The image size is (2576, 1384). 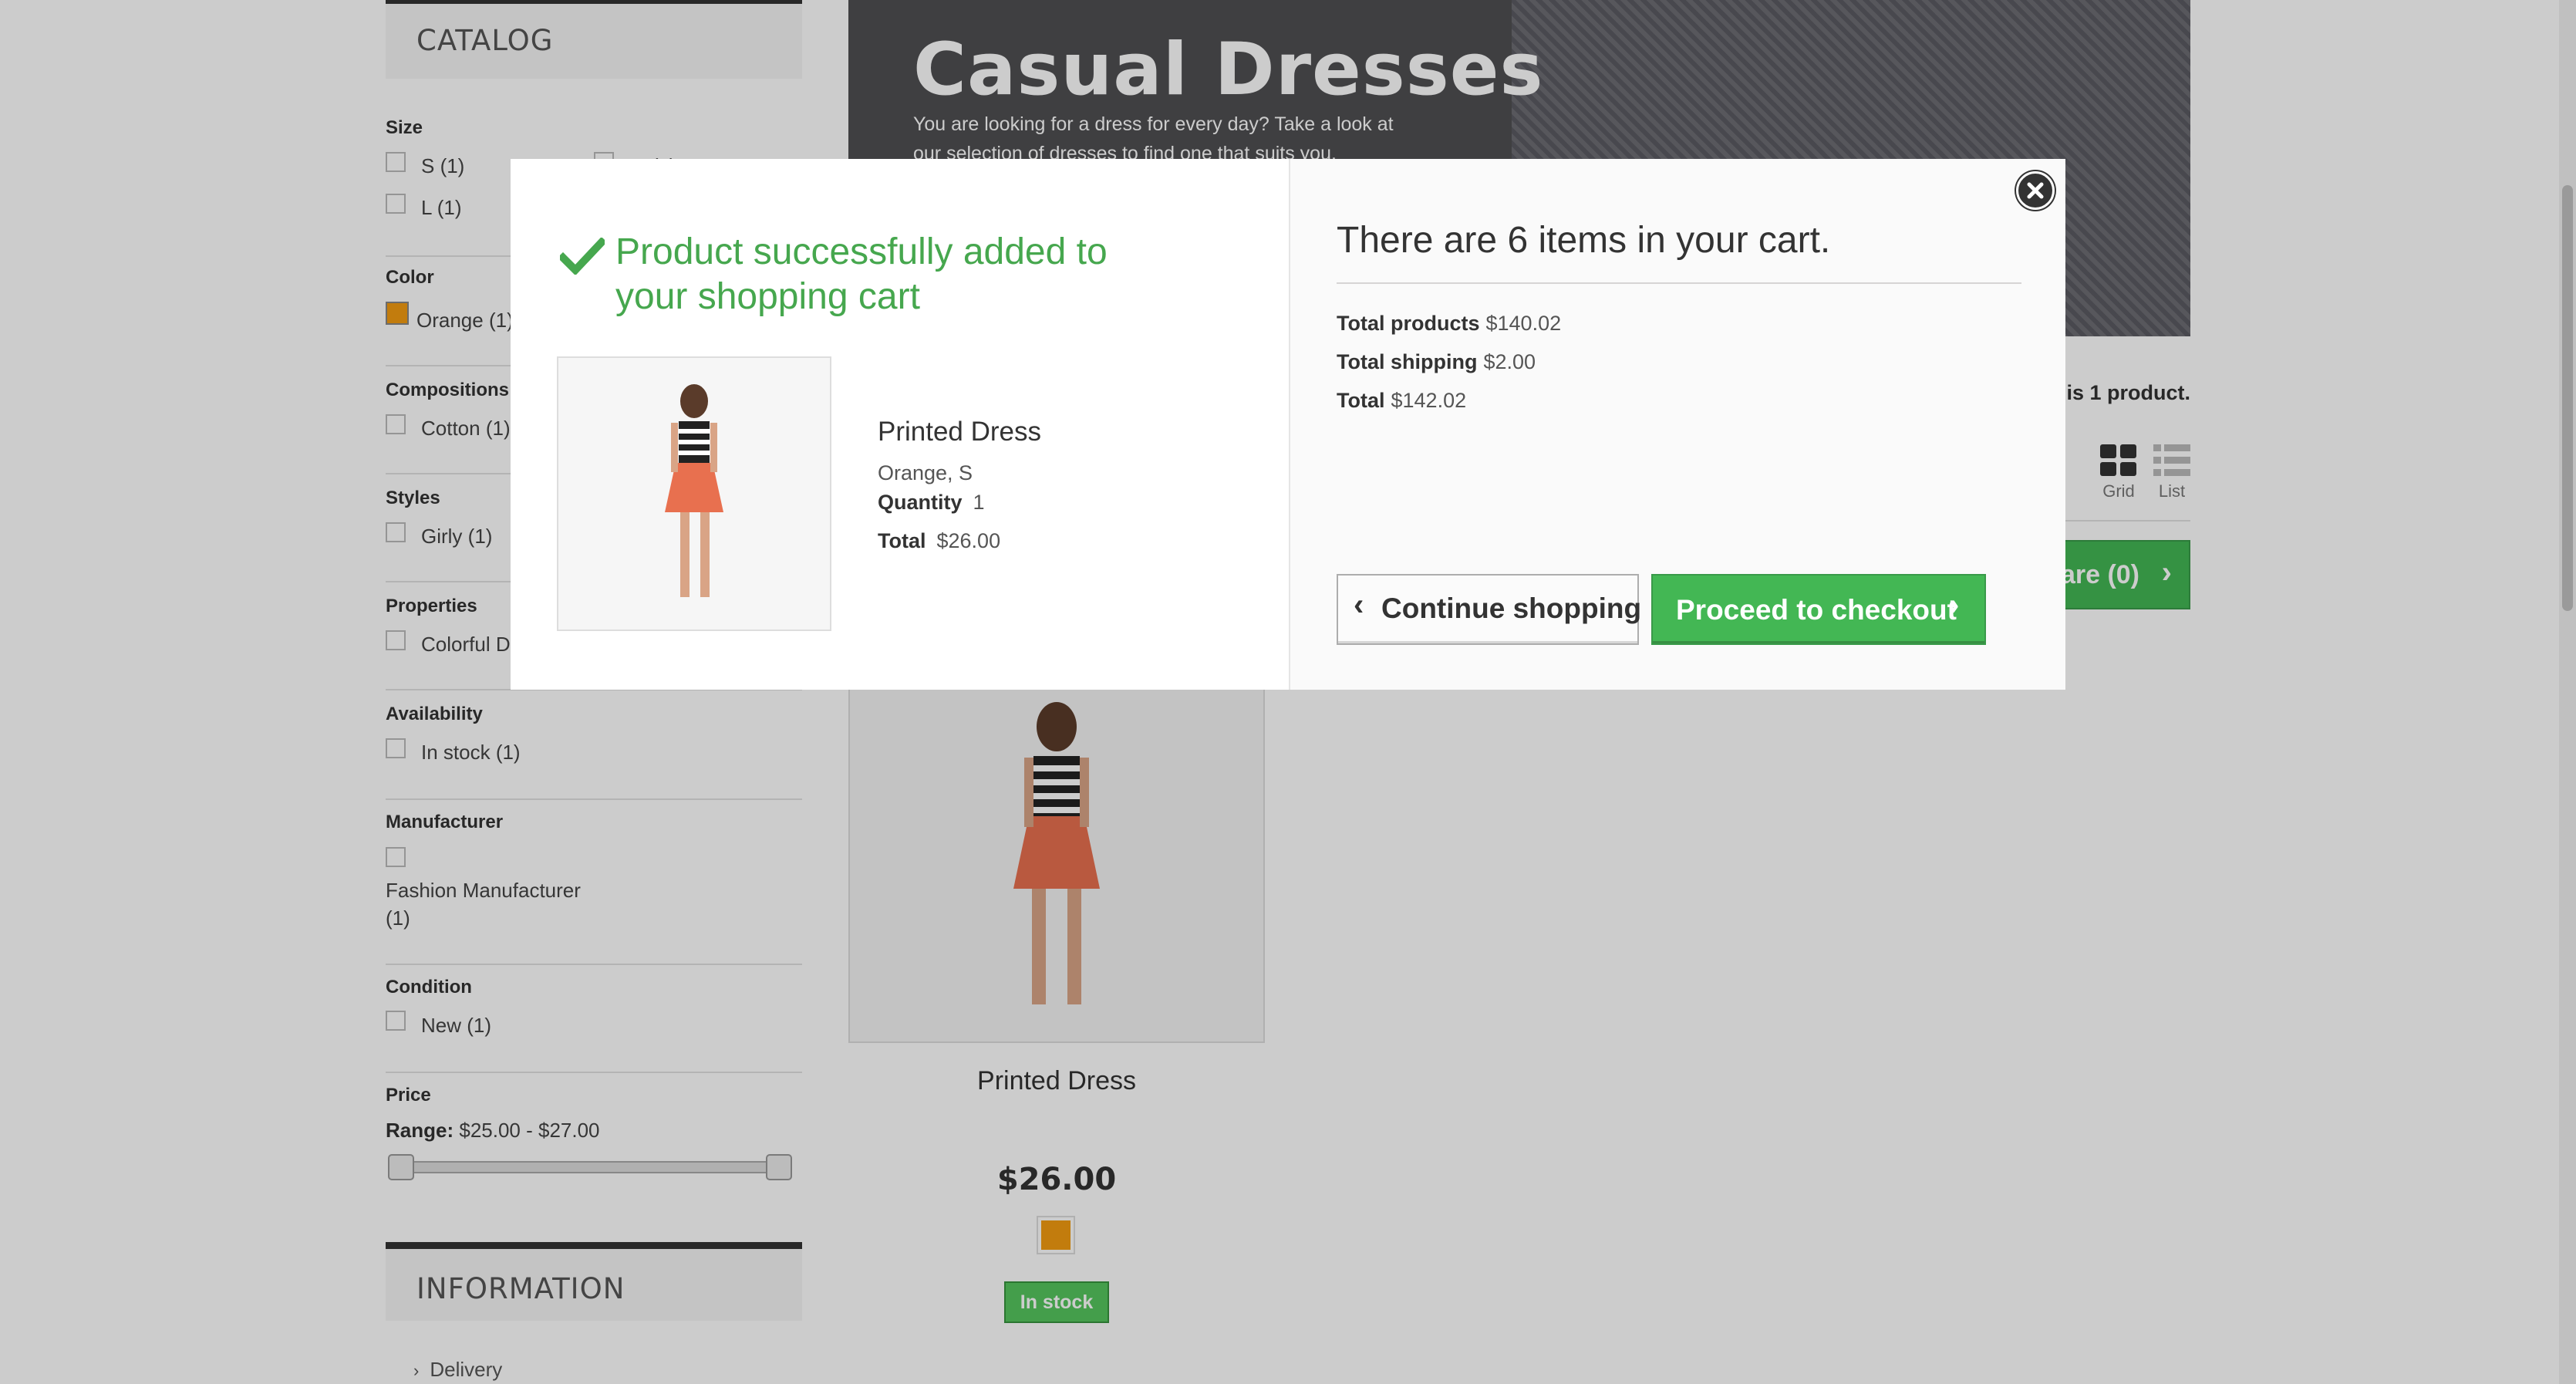 I want to click on total-shipping-row: Total shipping $2.00, so click(x=1436, y=362).